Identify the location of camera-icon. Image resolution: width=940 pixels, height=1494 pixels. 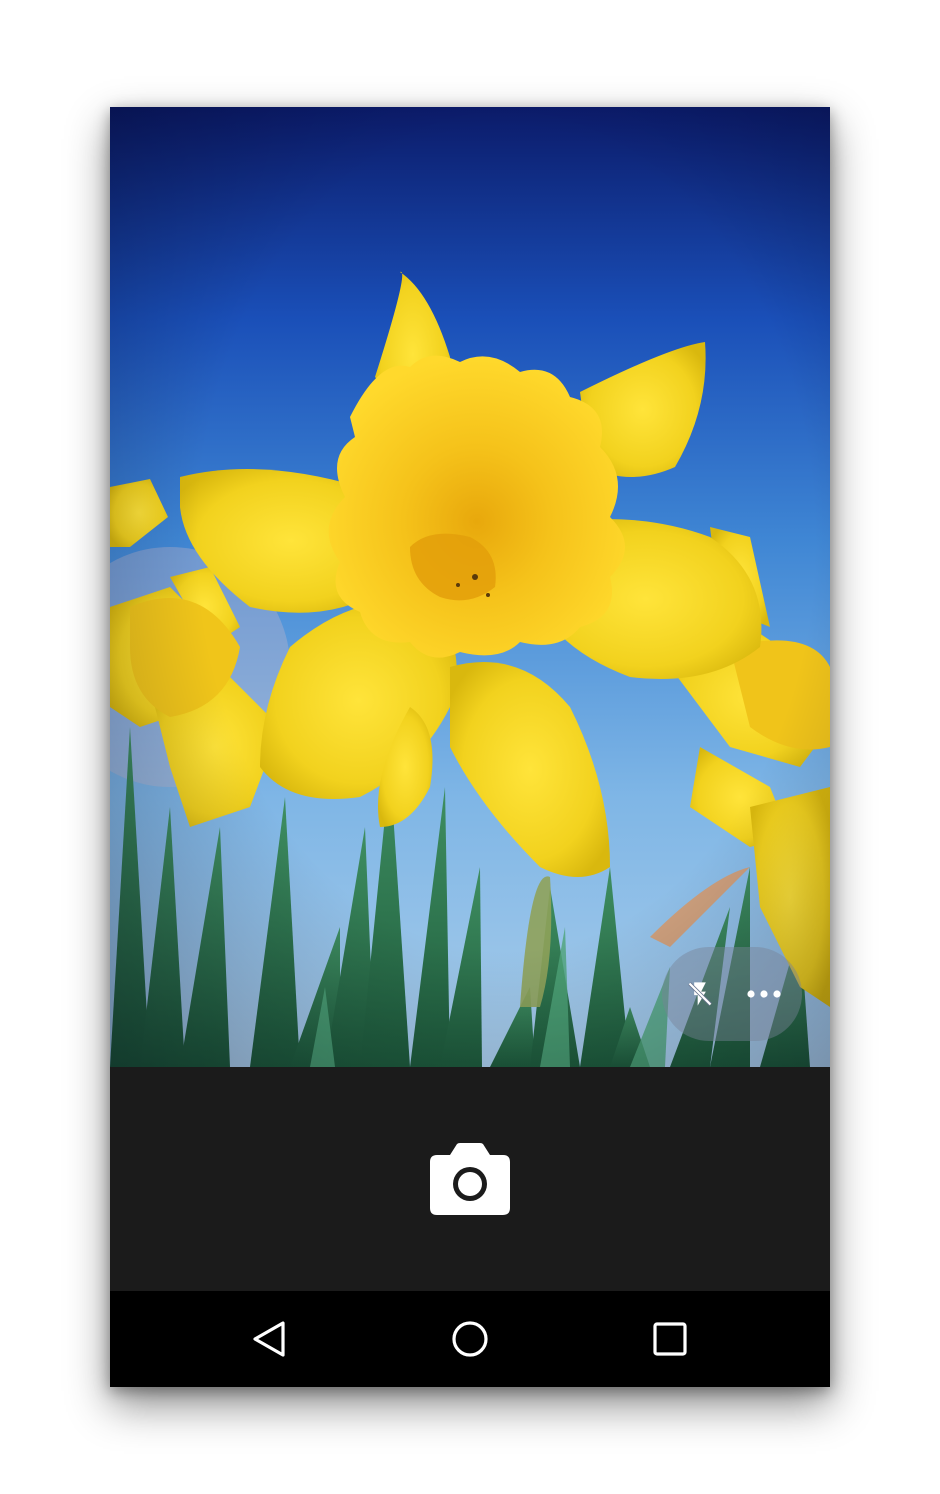
(470, 1179).